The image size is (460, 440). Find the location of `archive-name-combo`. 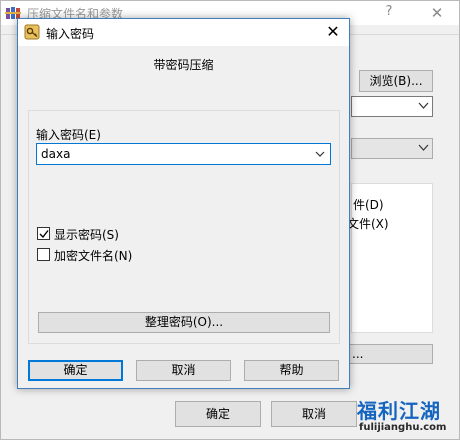

archive-name-combo is located at coordinates (392, 106).